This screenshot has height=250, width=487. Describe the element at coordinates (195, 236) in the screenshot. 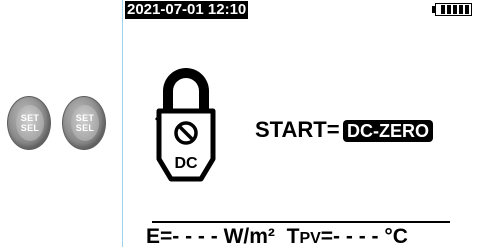

I see `irradiance-value: - - - -` at that location.